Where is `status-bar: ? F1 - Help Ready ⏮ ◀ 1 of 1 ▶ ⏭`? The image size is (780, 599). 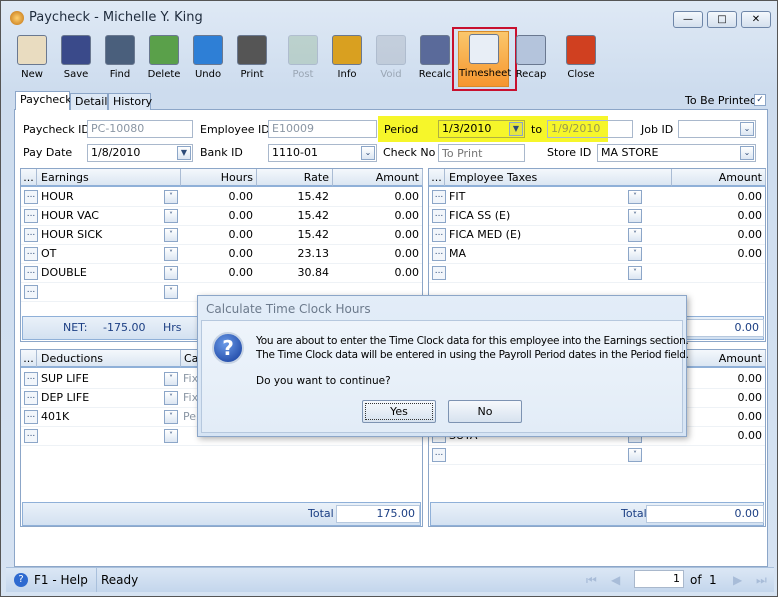 status-bar: ? F1 - Help Ready ⏮ ◀ 1 of 1 ▶ ⏭ is located at coordinates (390, 579).